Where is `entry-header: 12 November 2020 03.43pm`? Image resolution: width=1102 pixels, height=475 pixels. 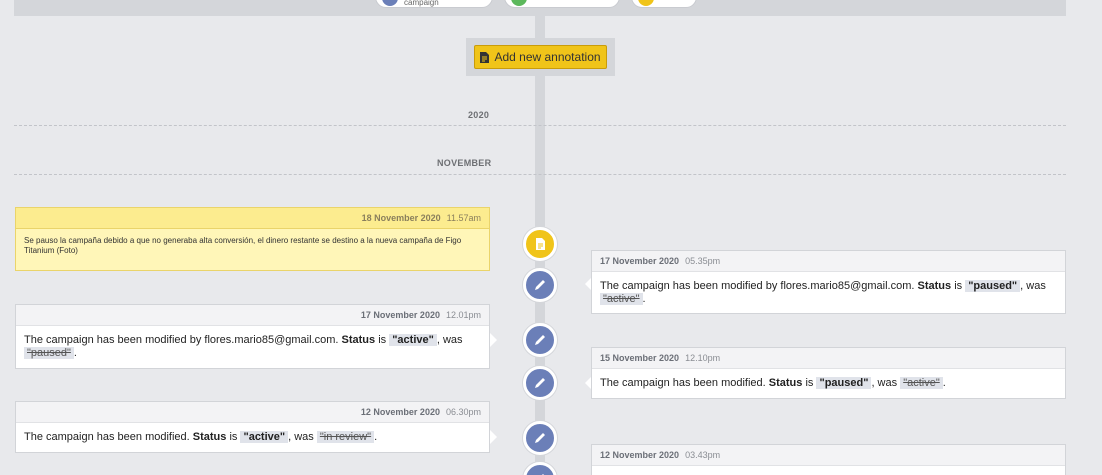 entry-header: 12 November 2020 03.43pm is located at coordinates (828, 455).